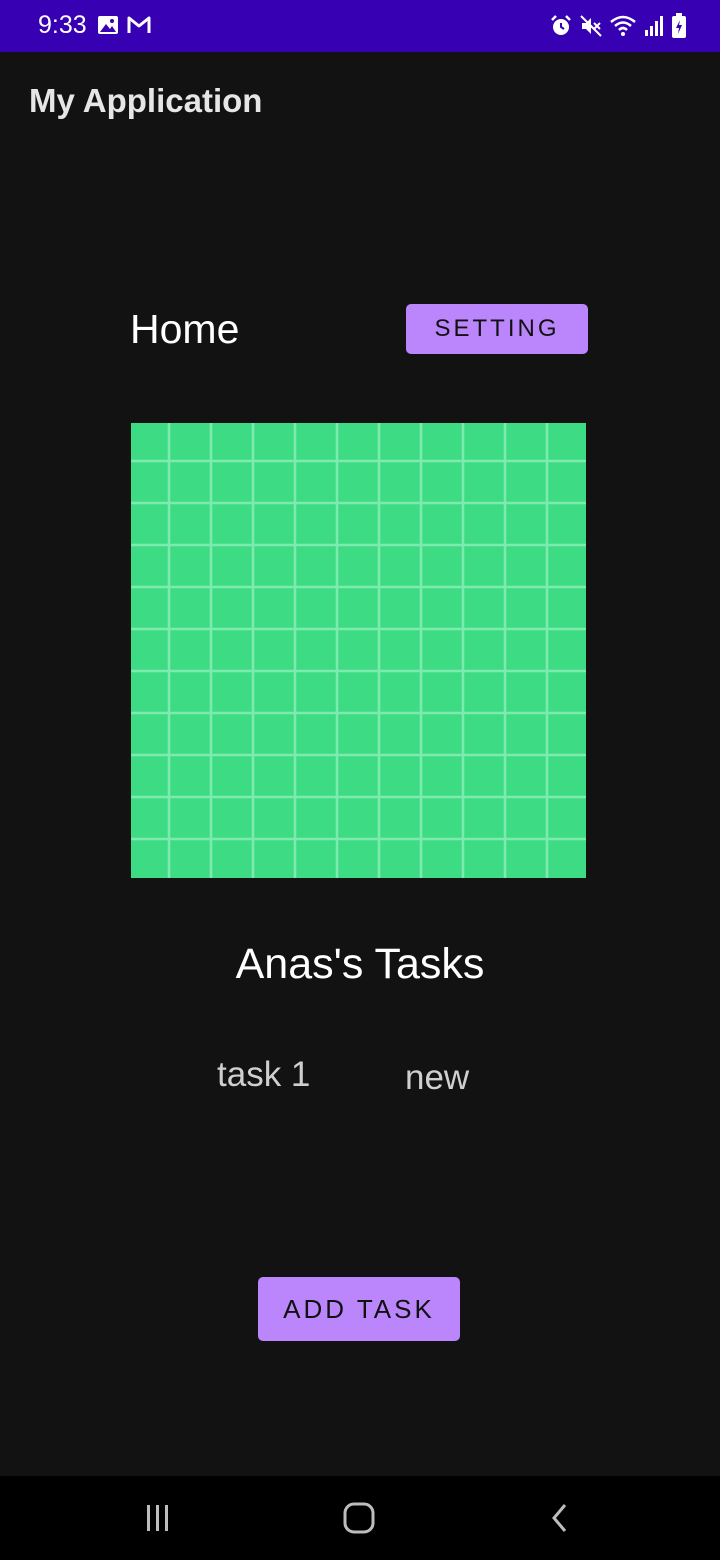 This screenshot has width=720, height=1560. Describe the element at coordinates (591, 28) in the screenshot. I see `mute-icon` at that location.